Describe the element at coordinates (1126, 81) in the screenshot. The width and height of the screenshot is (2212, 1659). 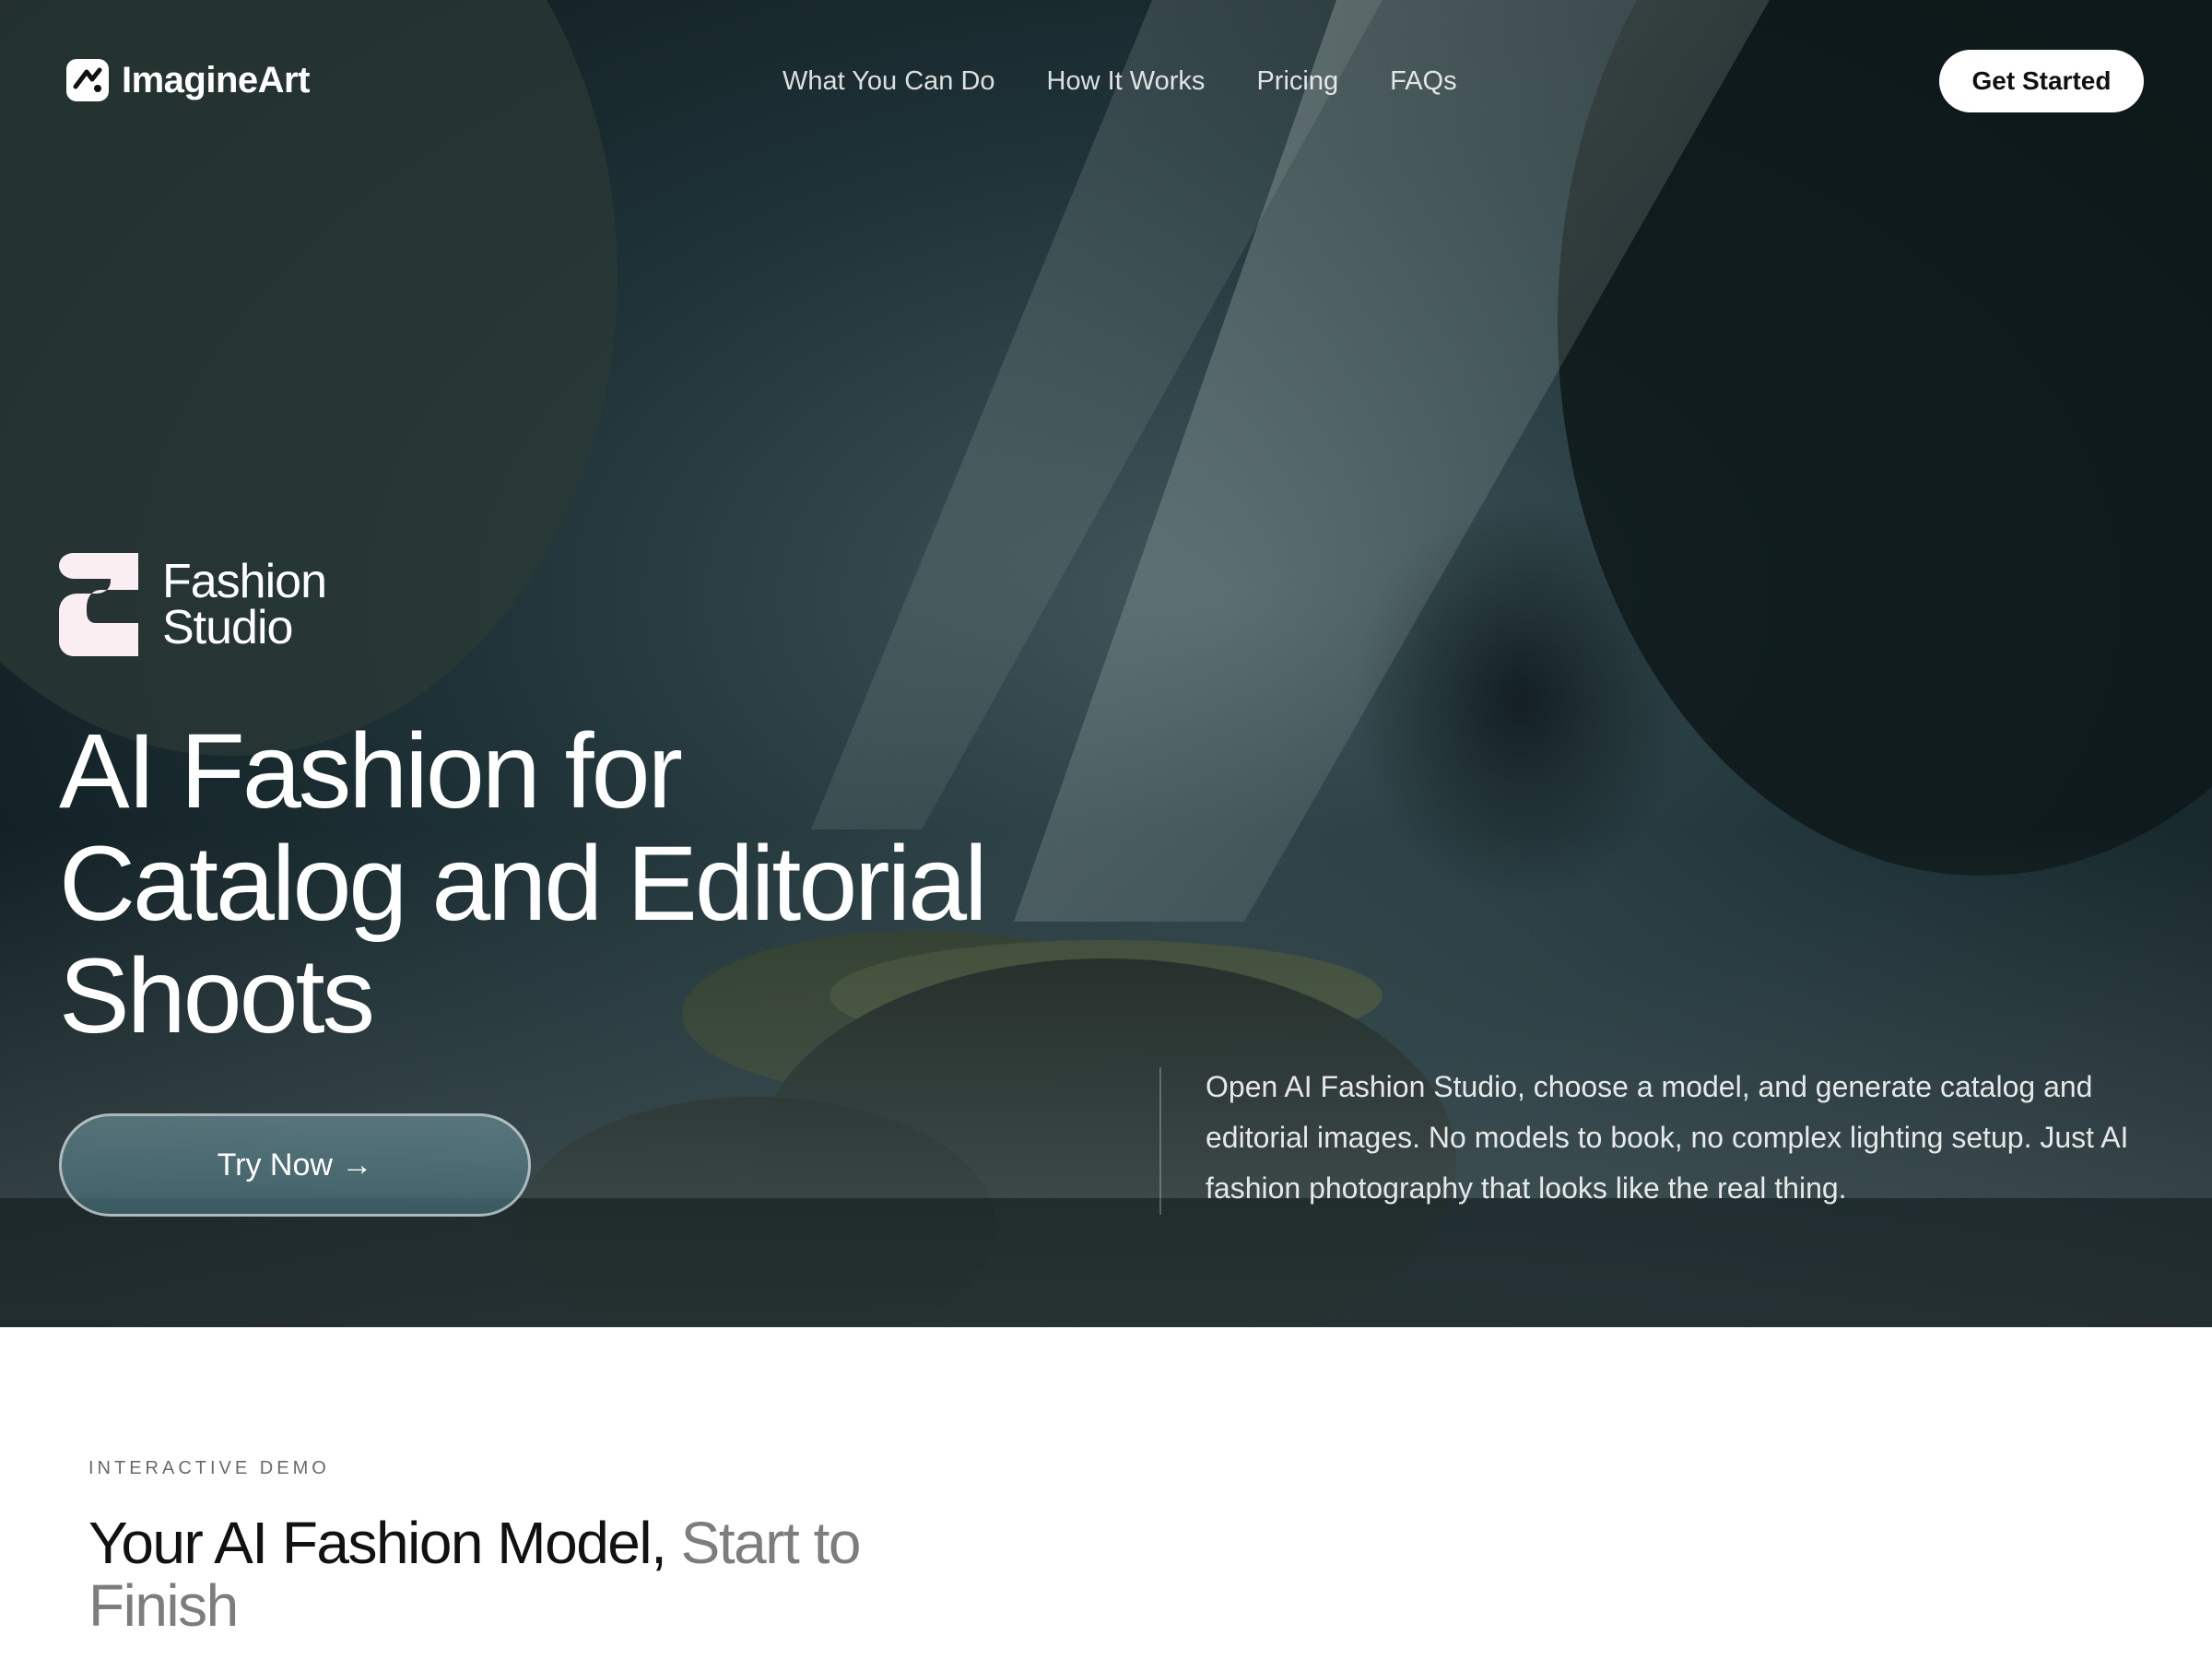
I see `nav-link-how-it-works: How It Works` at that location.